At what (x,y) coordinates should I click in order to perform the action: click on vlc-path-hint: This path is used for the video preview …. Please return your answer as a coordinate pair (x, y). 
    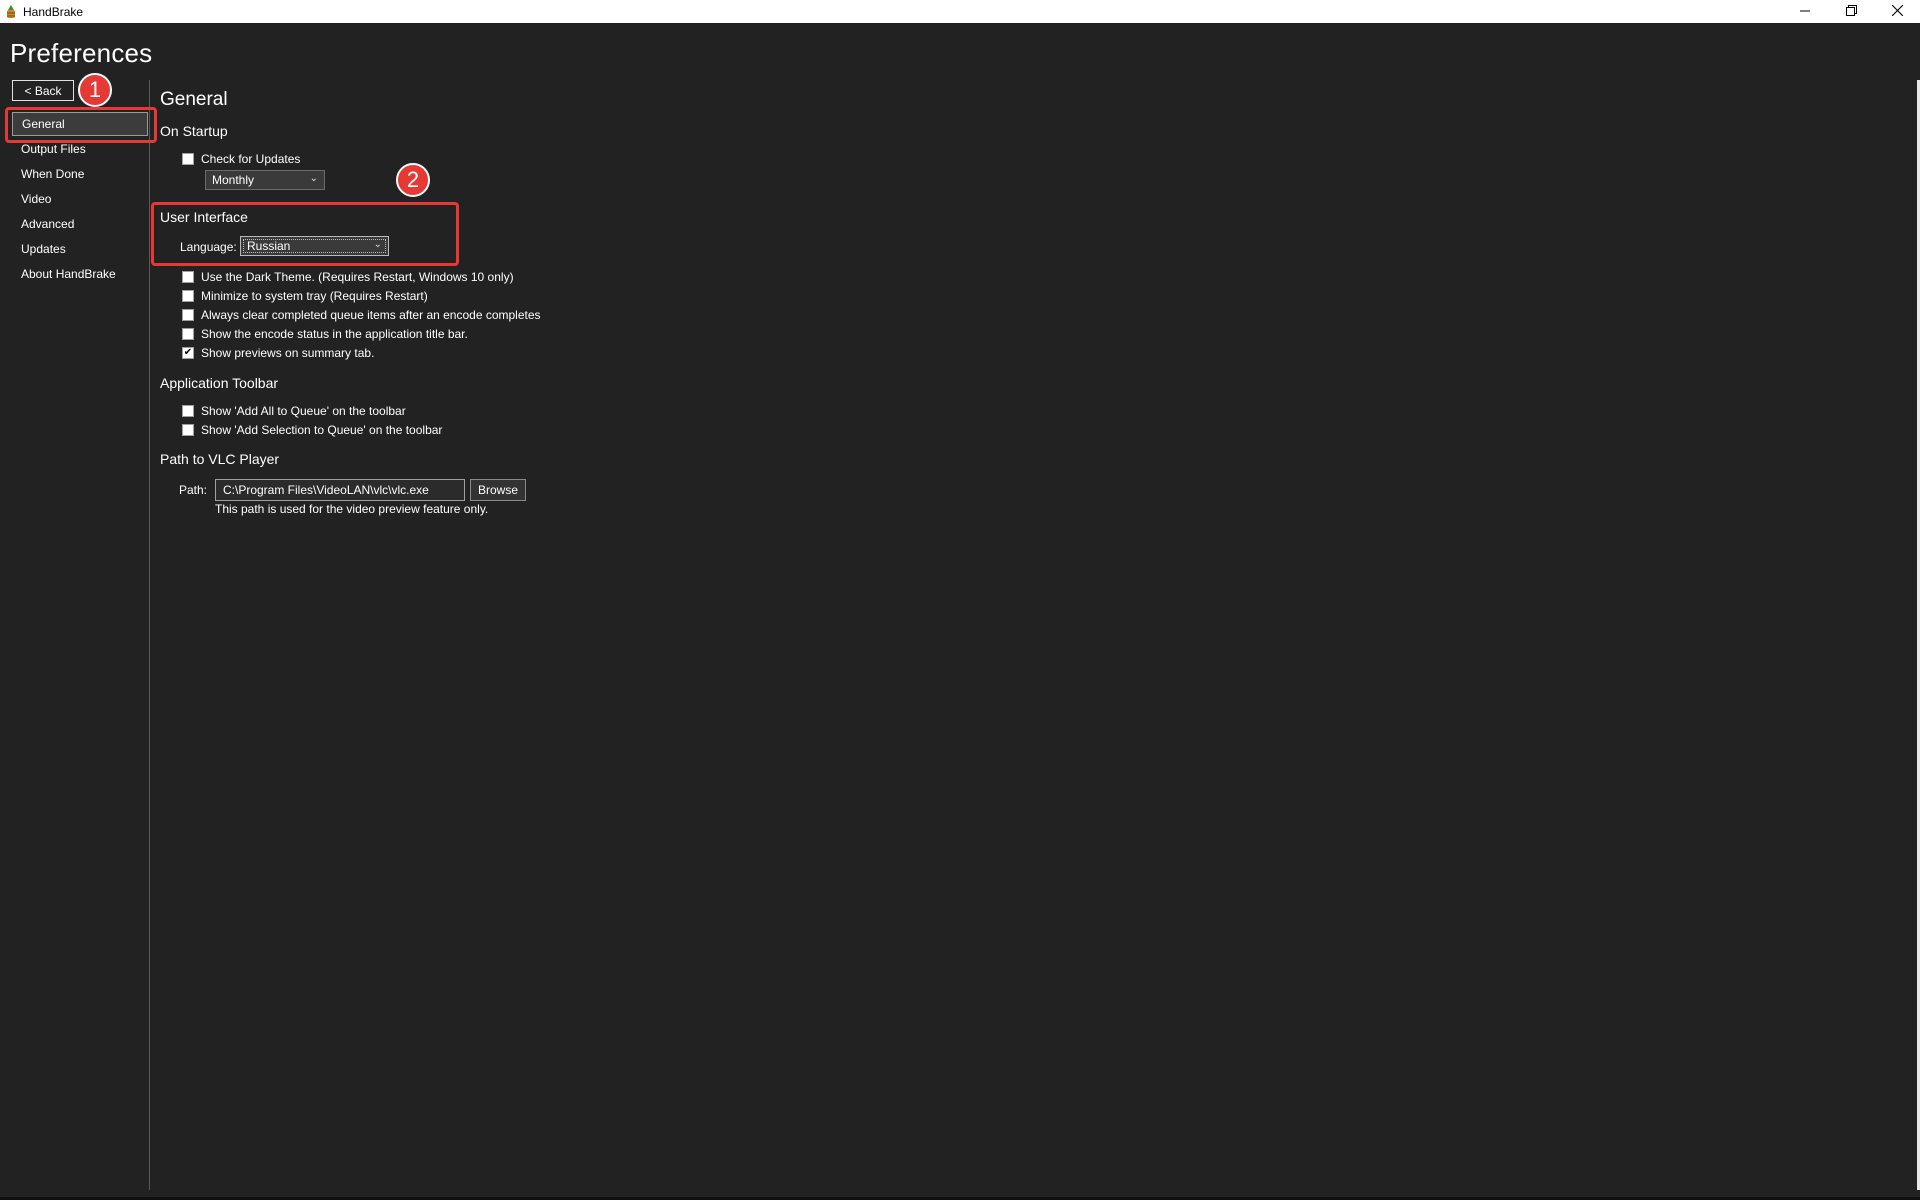
    Looking at the image, I should click on (352, 509).